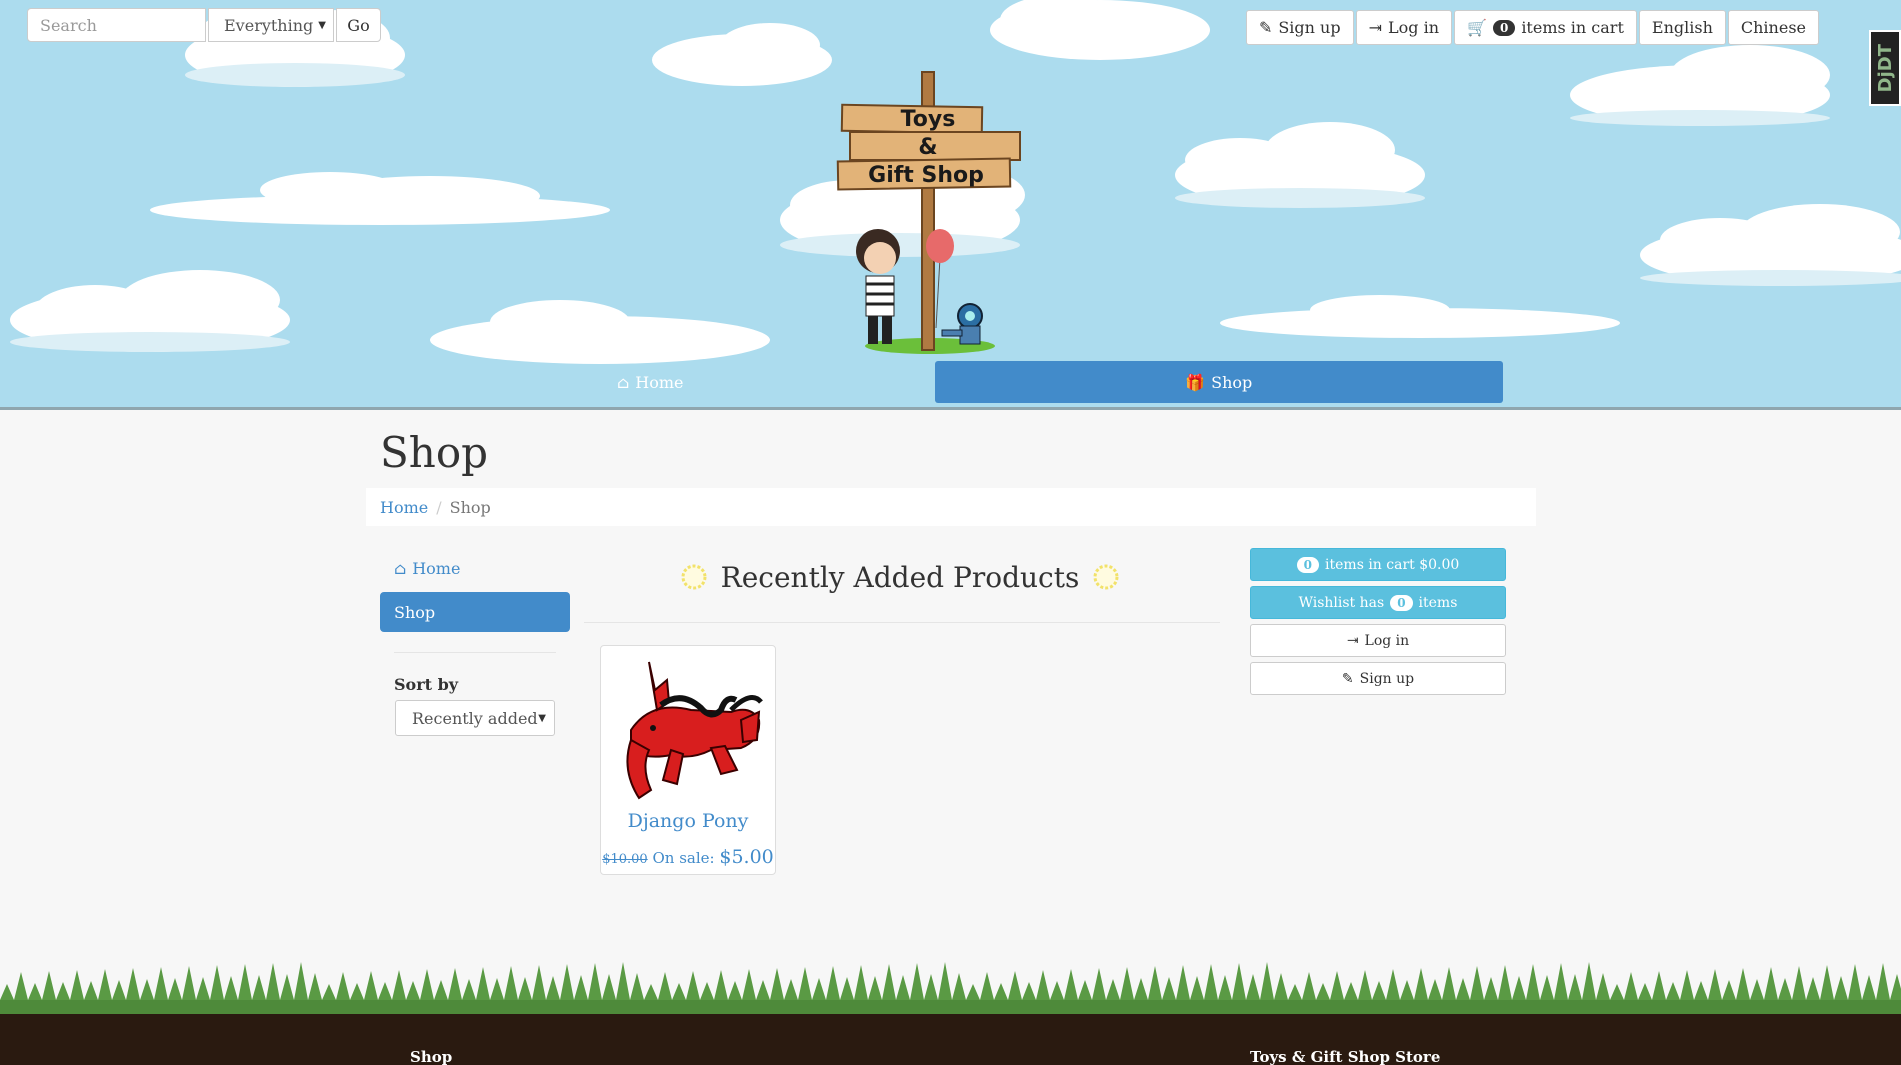 The width and height of the screenshot is (1901, 1065). Describe the element at coordinates (688, 821) in the screenshot. I see `product-name: Django Pony` at that location.